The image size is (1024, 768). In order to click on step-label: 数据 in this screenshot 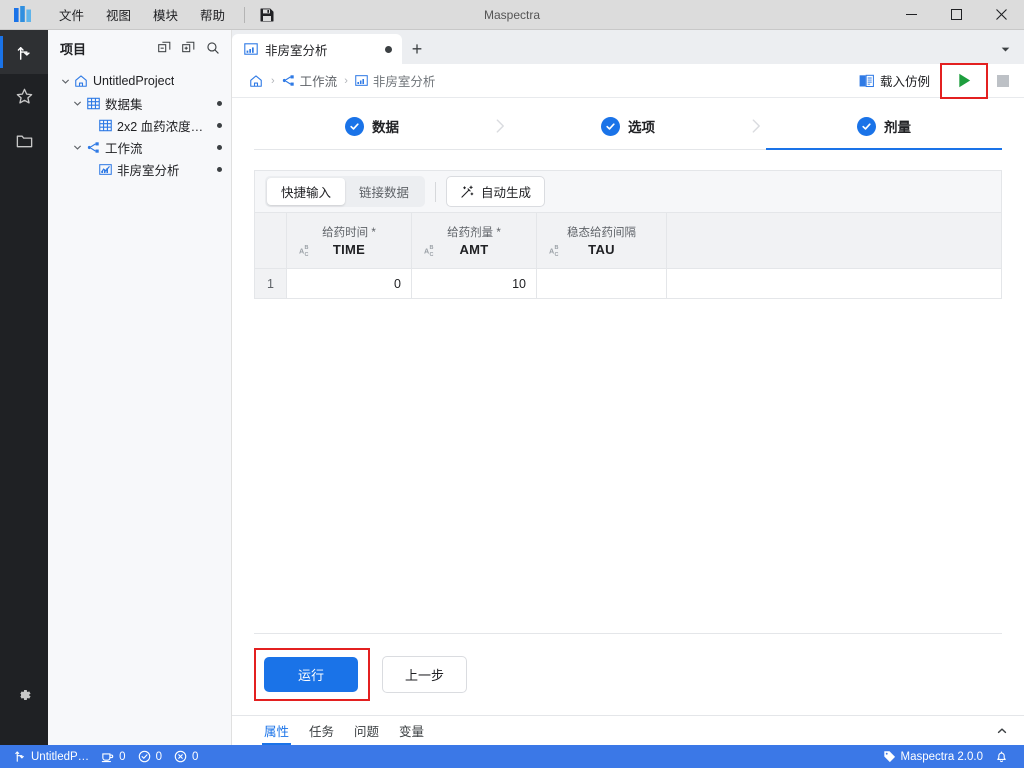, I will do `click(385, 127)`.